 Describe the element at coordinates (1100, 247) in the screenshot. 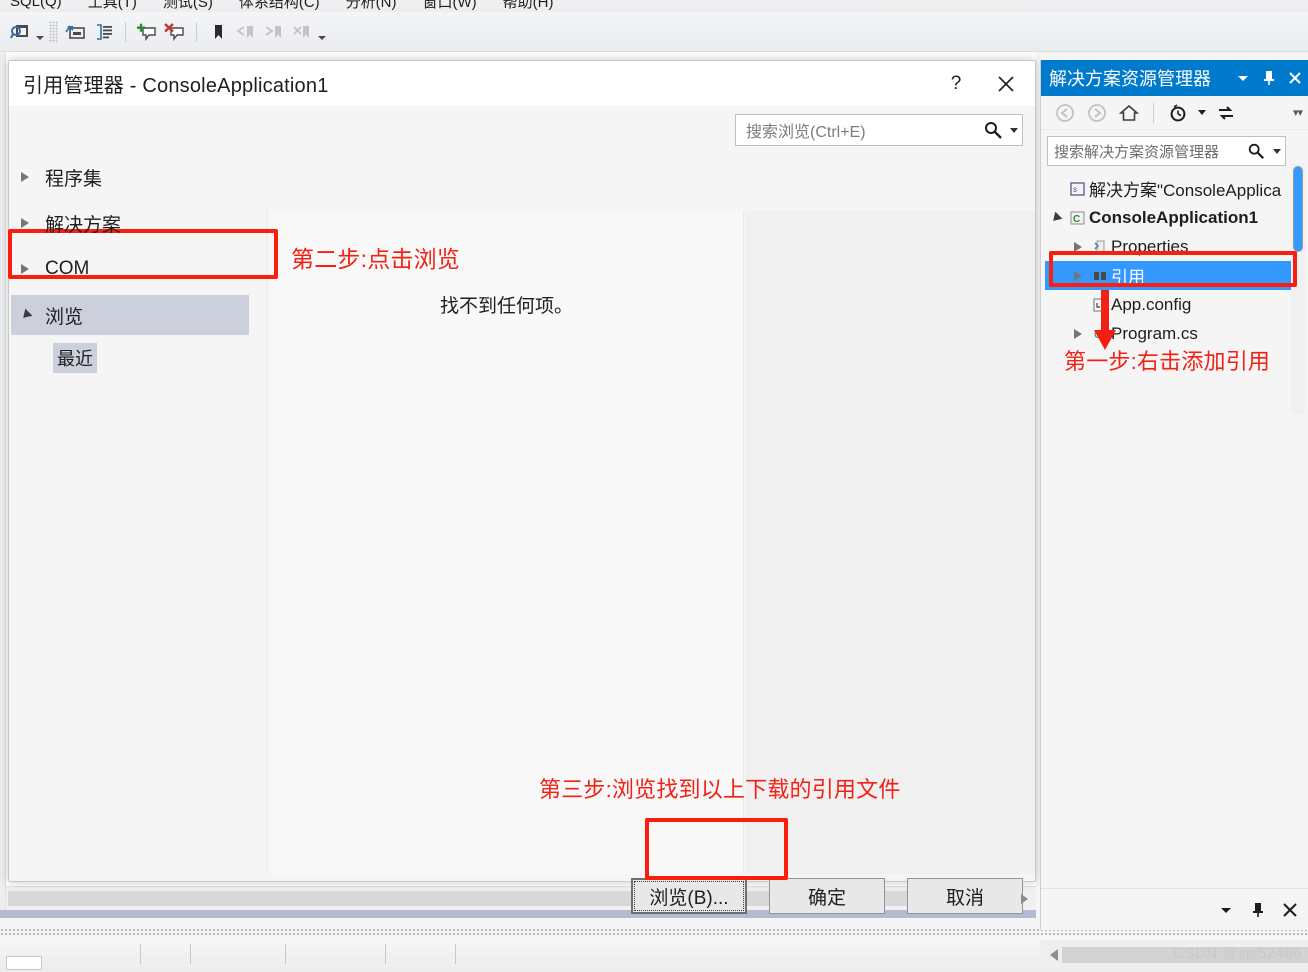

I see `properties-icon` at that location.